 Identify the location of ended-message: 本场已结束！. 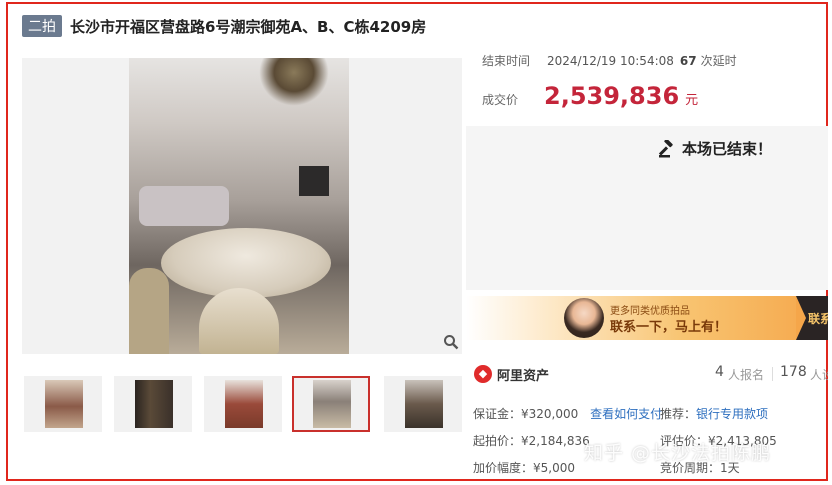
(715, 148).